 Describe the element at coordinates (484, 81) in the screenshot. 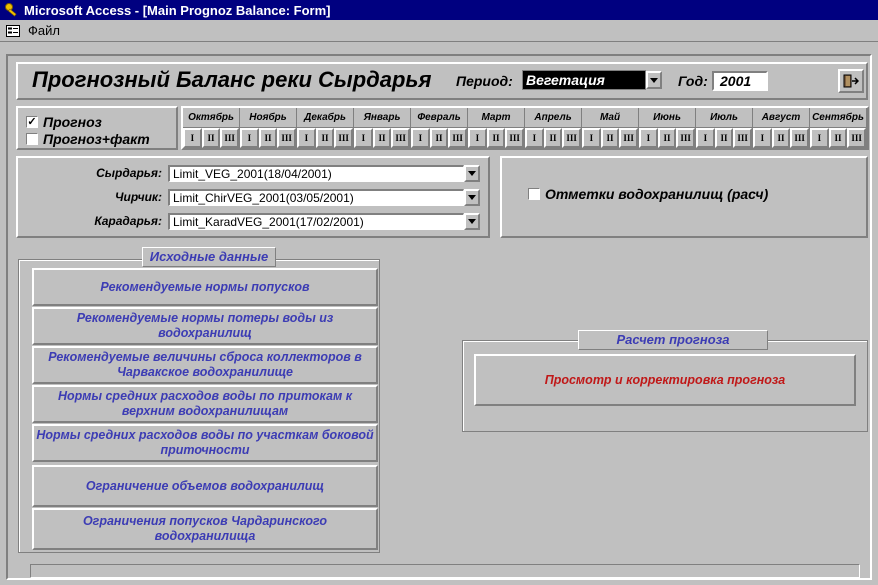

I see `period-label: Период:` at that location.